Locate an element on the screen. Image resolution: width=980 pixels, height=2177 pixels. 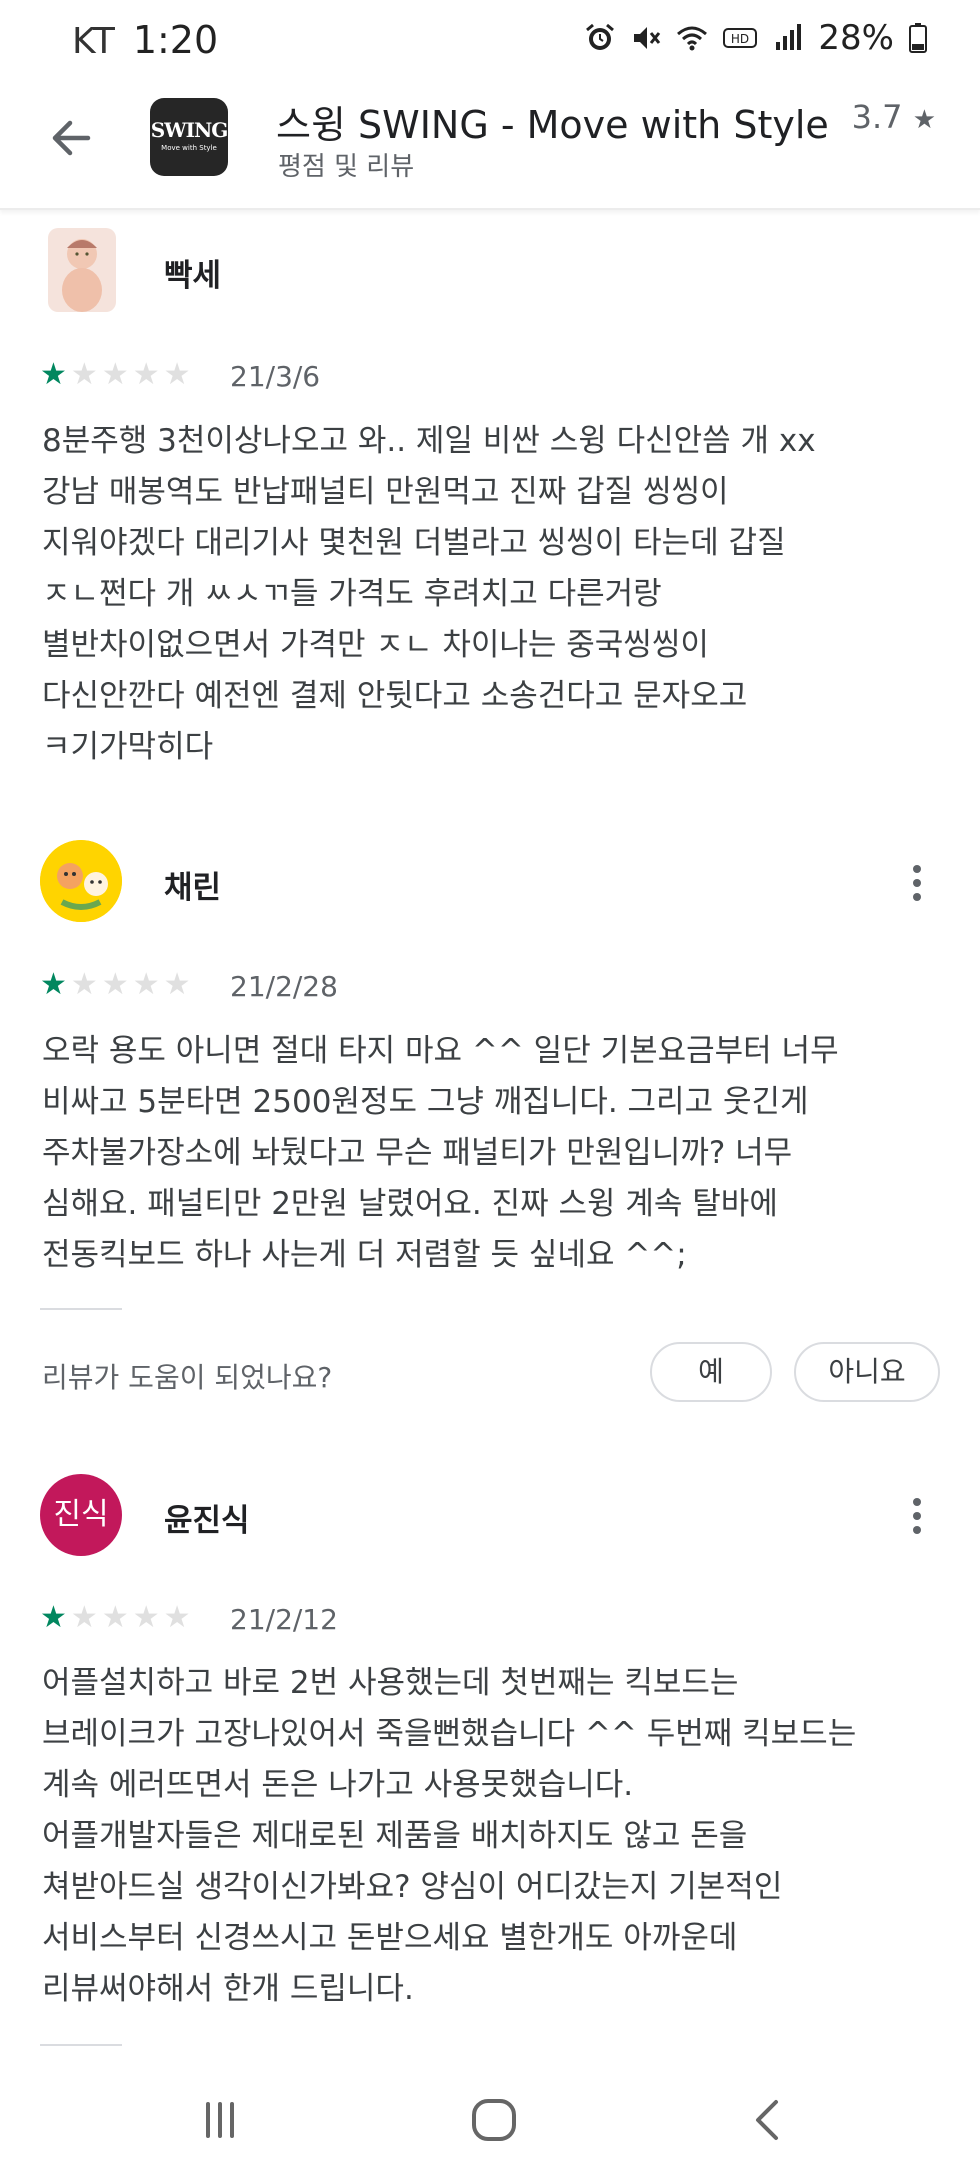
battery-icon is located at coordinates (918, 38).